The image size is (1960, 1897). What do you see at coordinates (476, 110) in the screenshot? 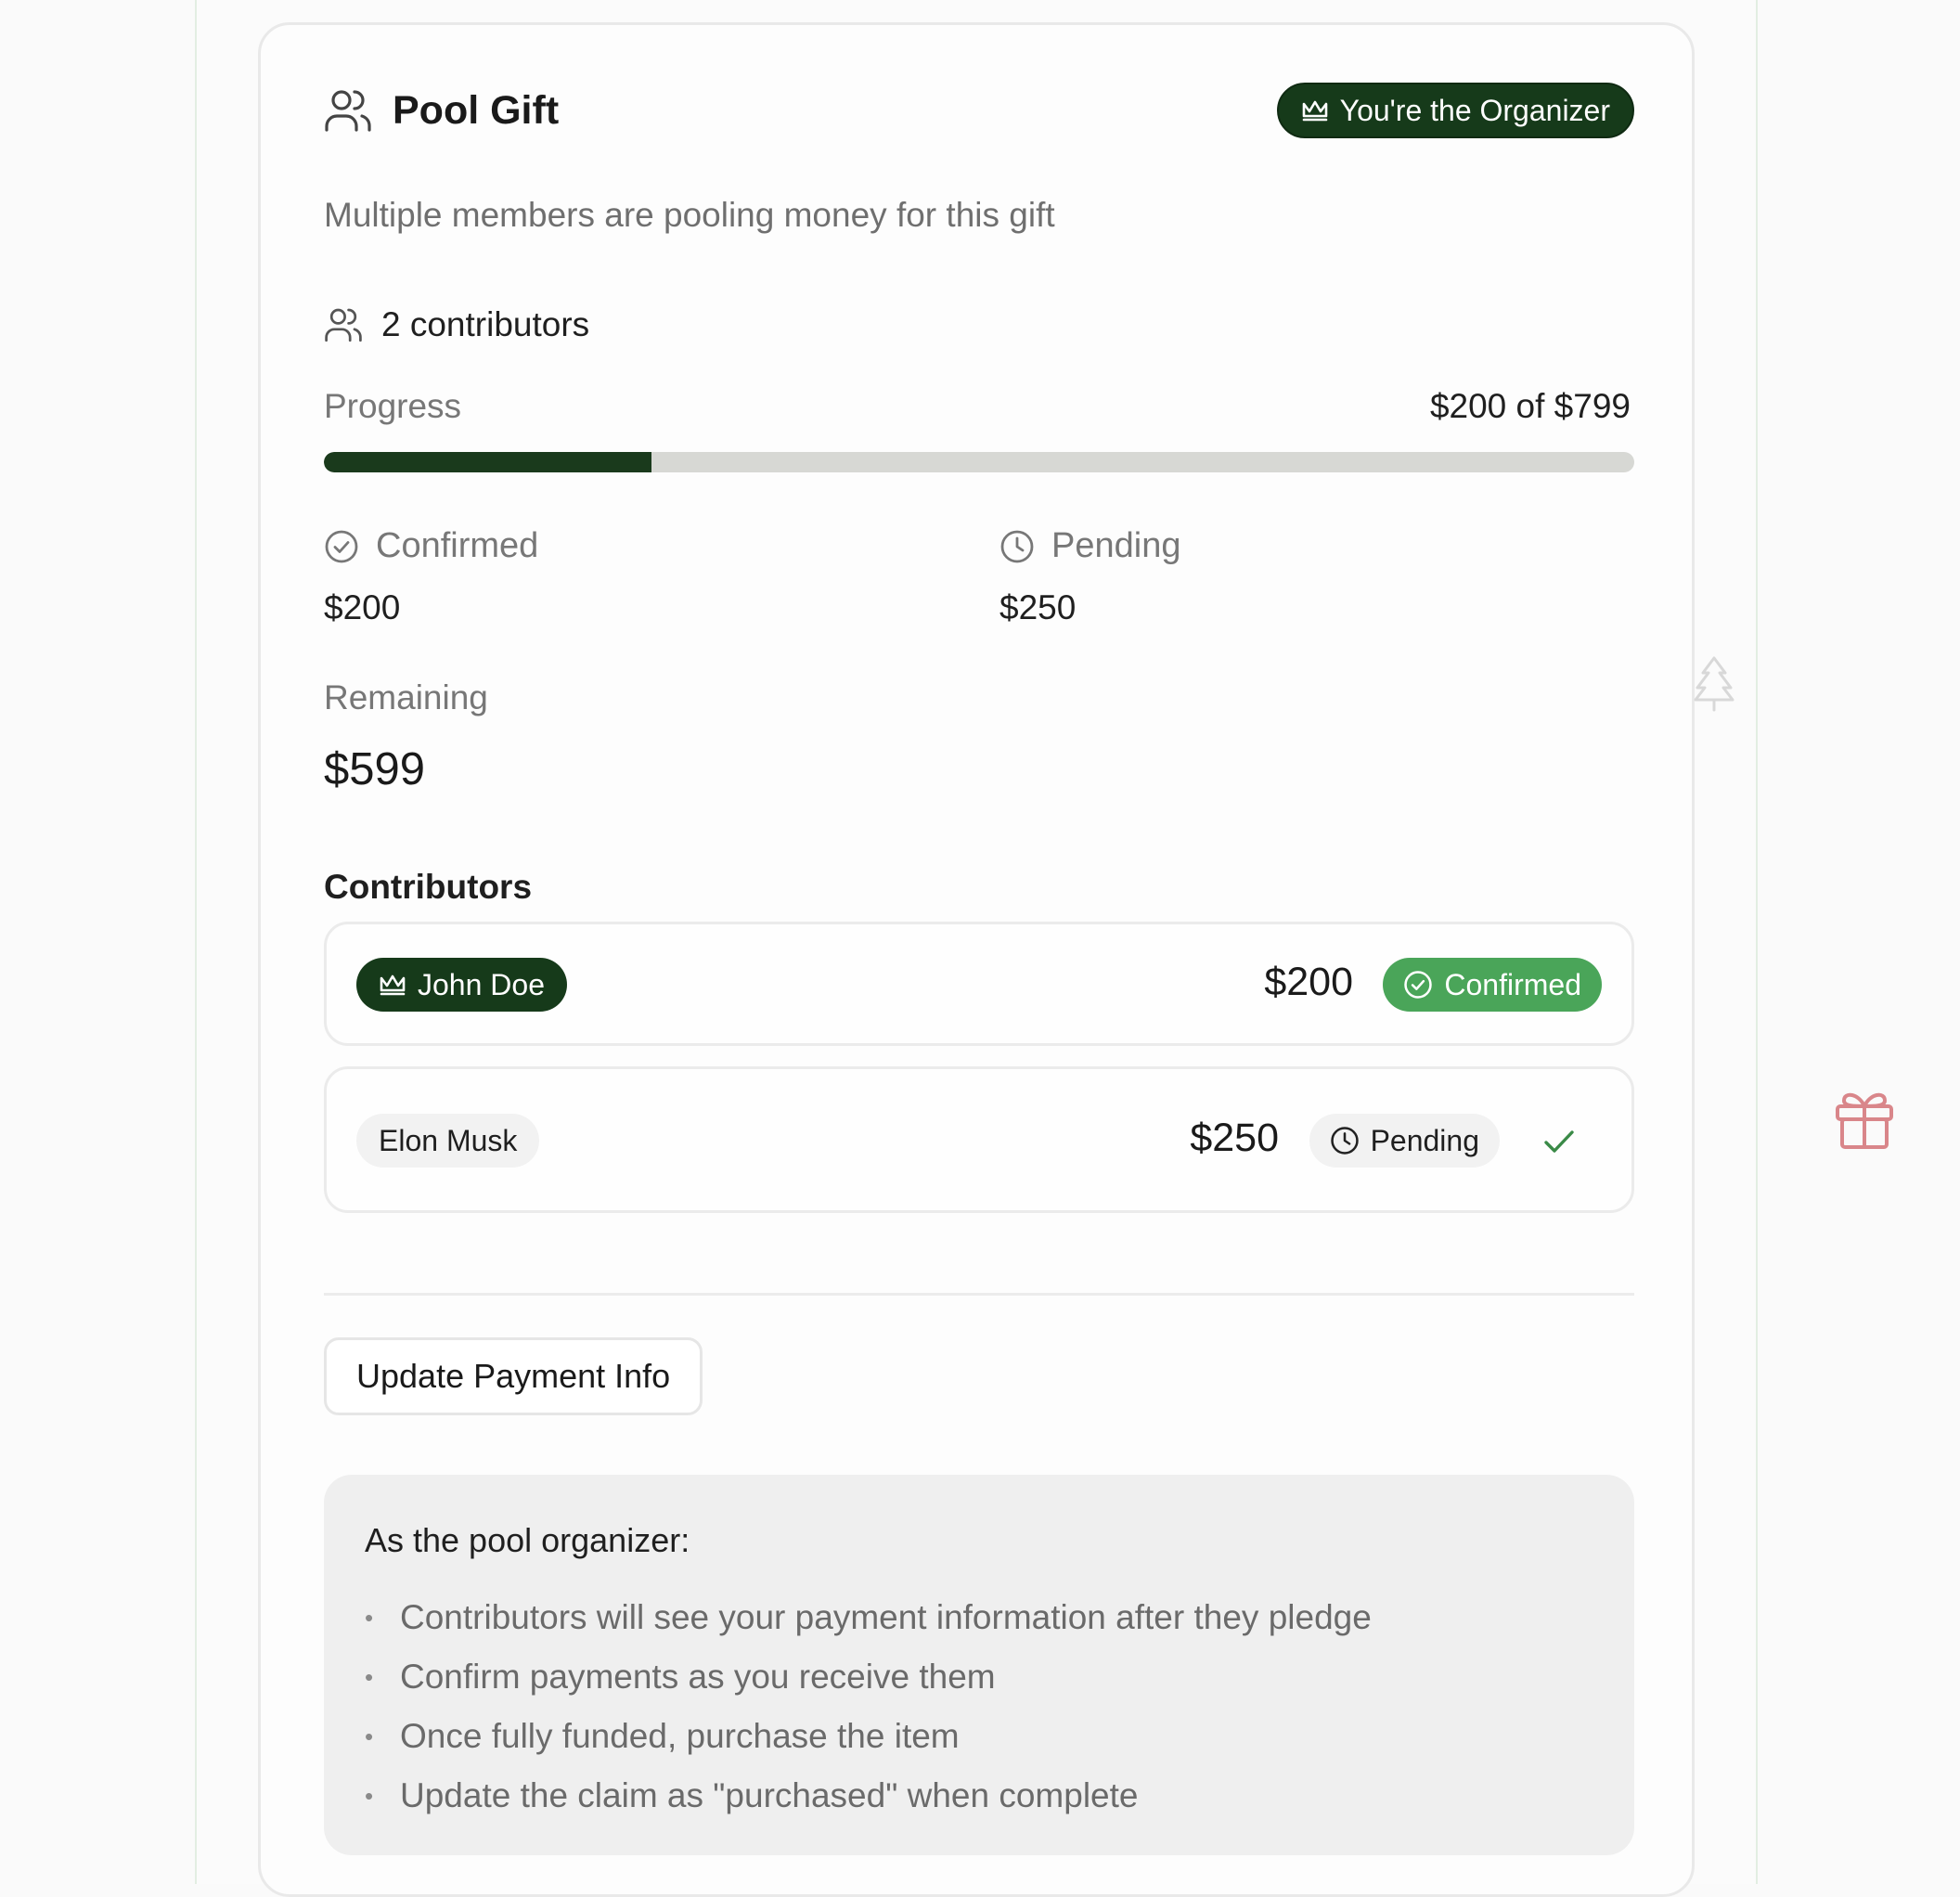
I see `page-title: Pool Gift` at bounding box center [476, 110].